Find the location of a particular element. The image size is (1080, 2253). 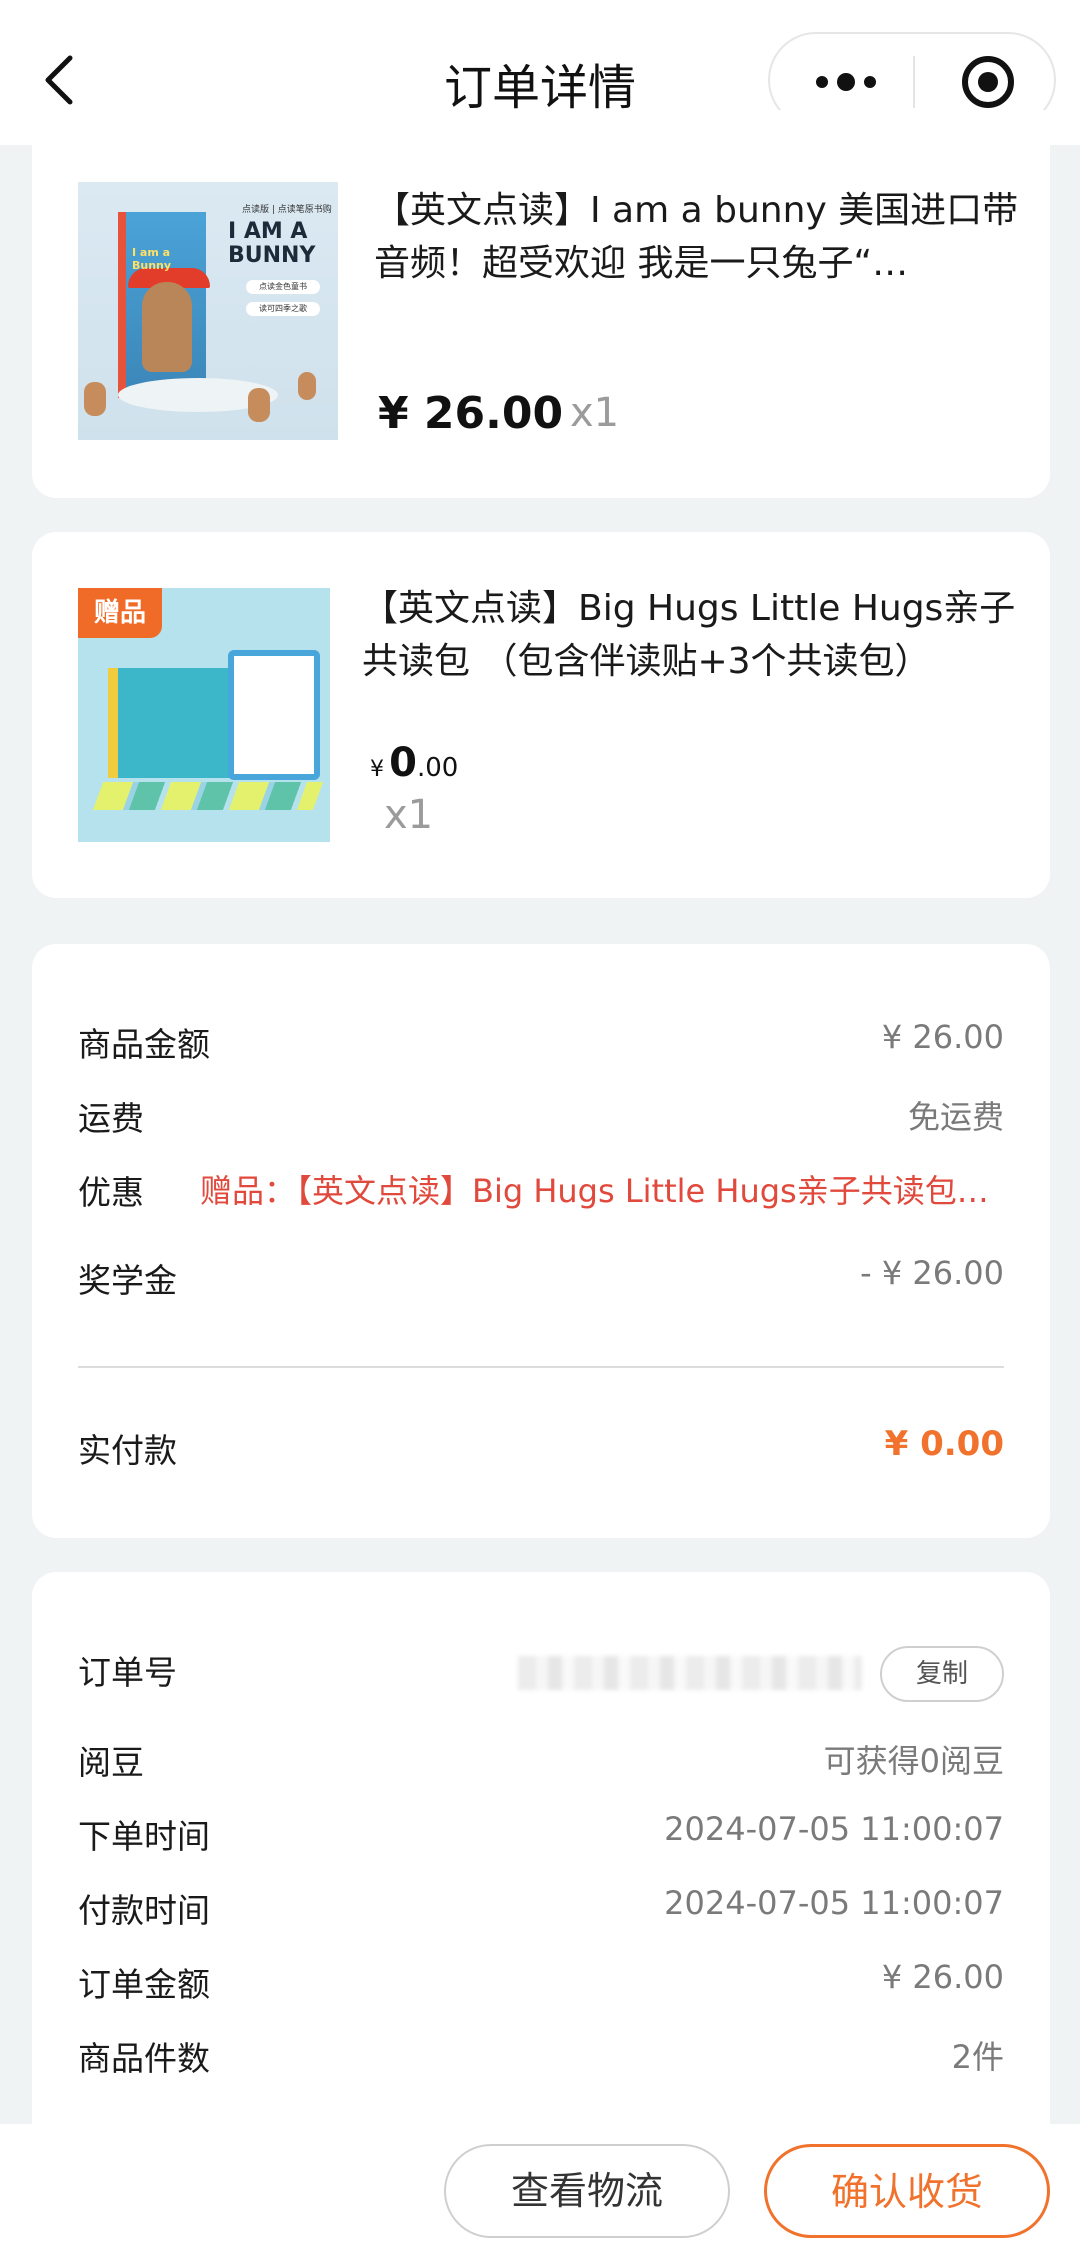

price-decimal: .00 is located at coordinates (437, 768).